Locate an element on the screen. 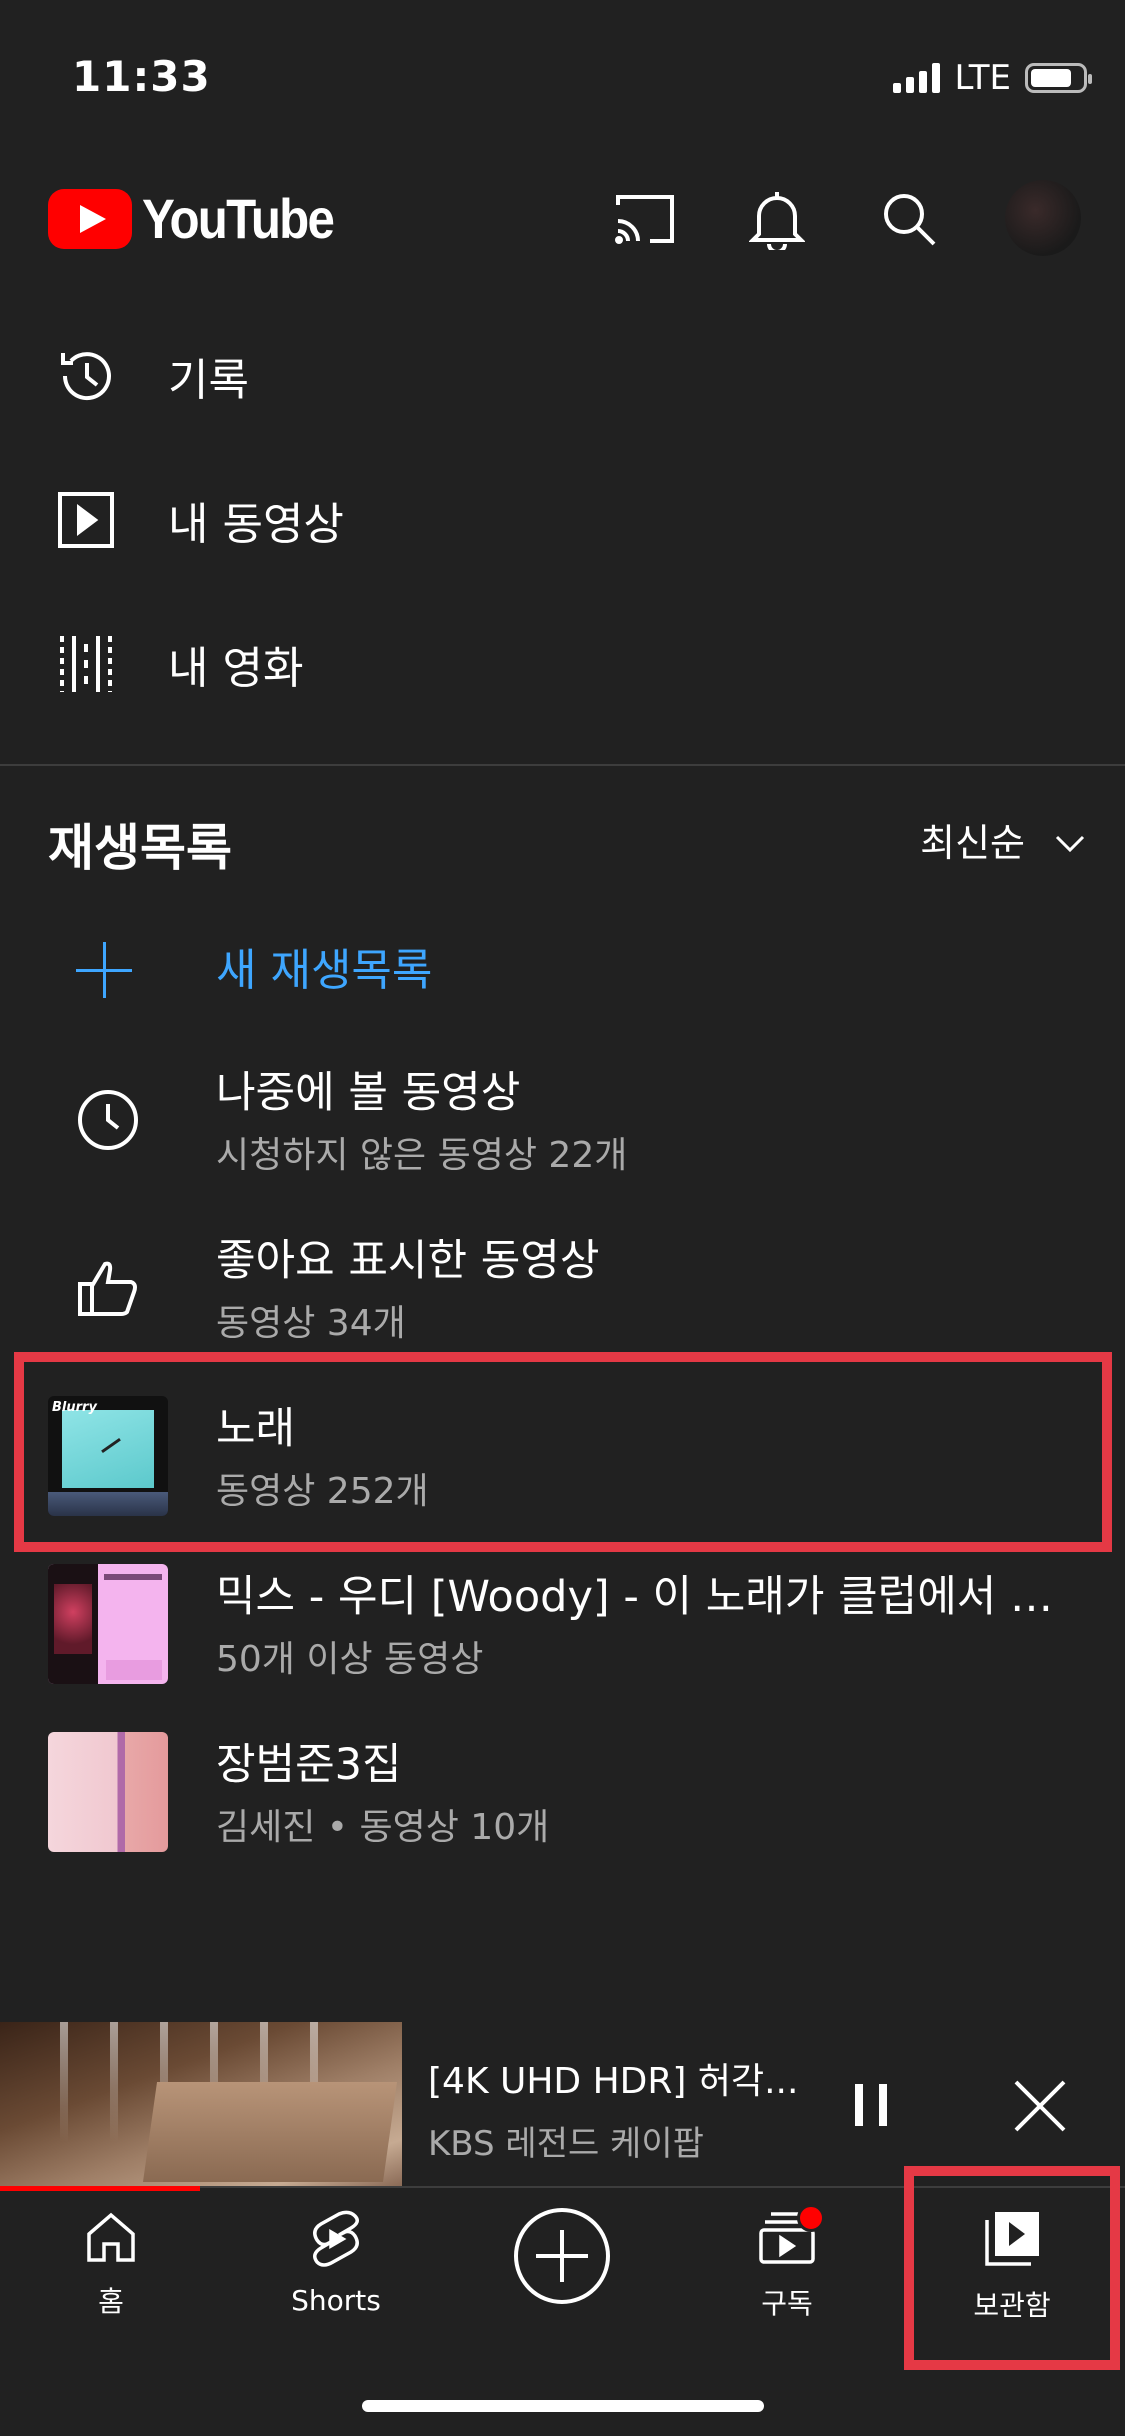  new-playlist-label: 새 재생목록 is located at coordinates (324, 970).